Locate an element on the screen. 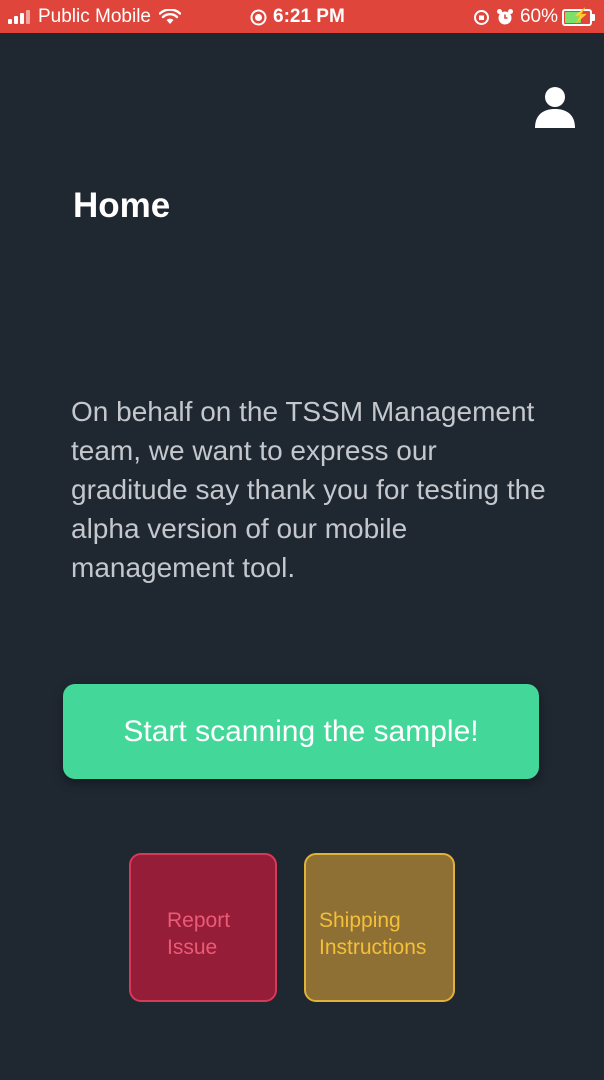 The width and height of the screenshot is (604, 1080). carrier-name: Public Mobile is located at coordinates (94, 16).